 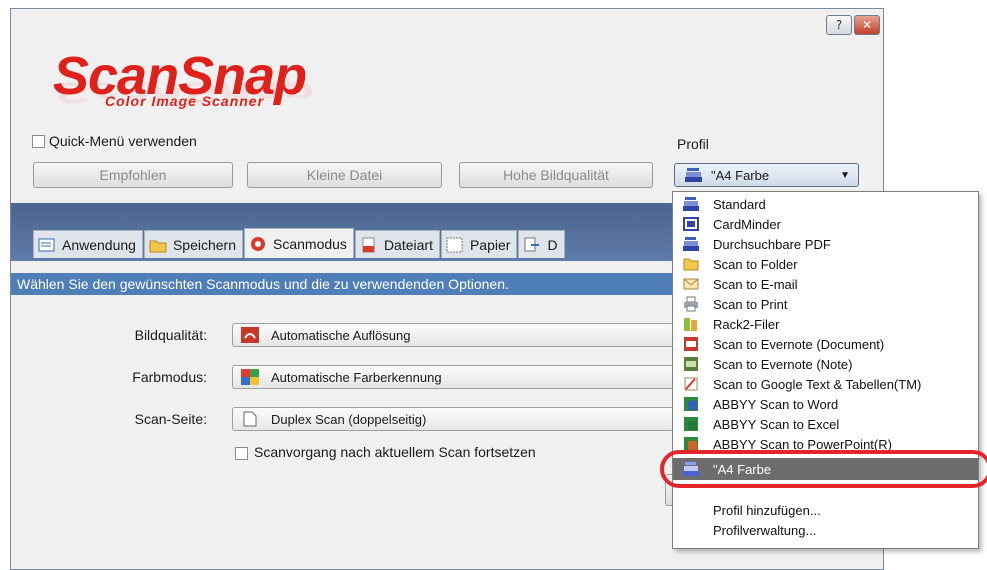 I want to click on tab-dateiart: Dateiart, so click(x=397, y=244).